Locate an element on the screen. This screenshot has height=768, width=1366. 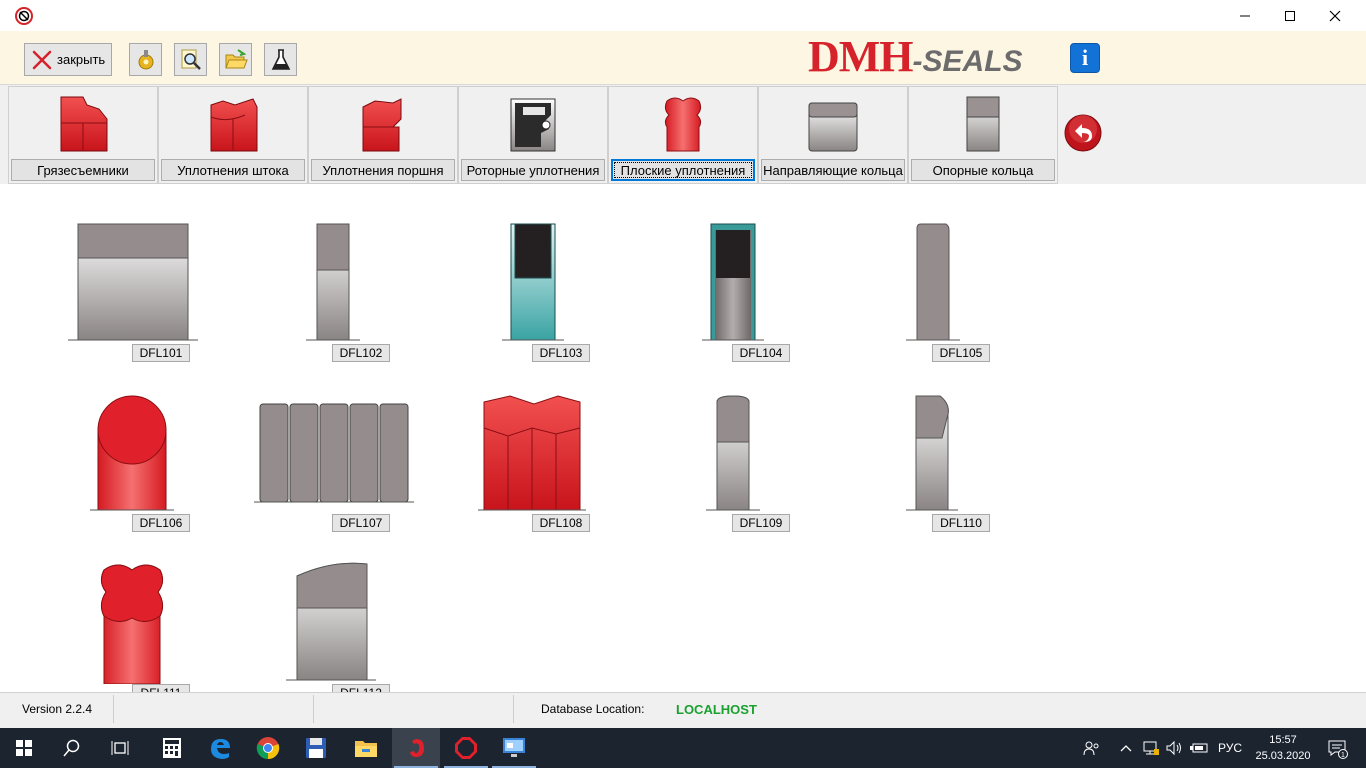
close-icon is located at coordinates (1335, 15).